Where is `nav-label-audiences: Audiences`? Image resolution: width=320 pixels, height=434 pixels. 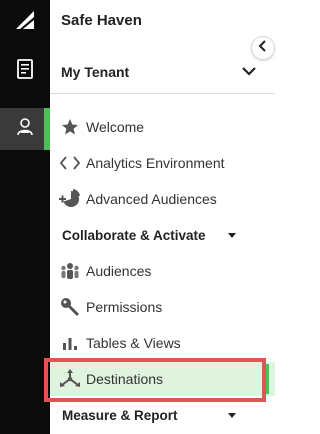
nav-label-audiences: Audiences is located at coordinates (119, 271).